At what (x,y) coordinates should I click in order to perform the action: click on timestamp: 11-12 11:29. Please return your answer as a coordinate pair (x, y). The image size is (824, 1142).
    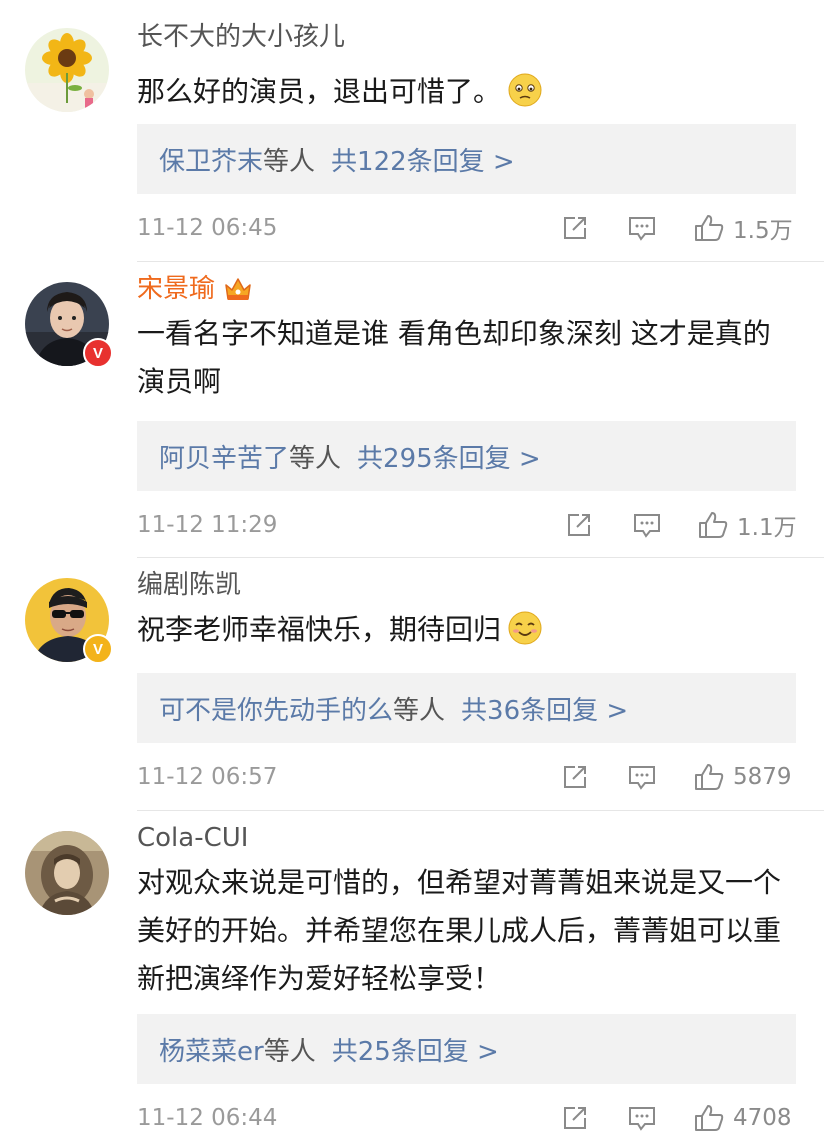
    Looking at the image, I should click on (207, 525).